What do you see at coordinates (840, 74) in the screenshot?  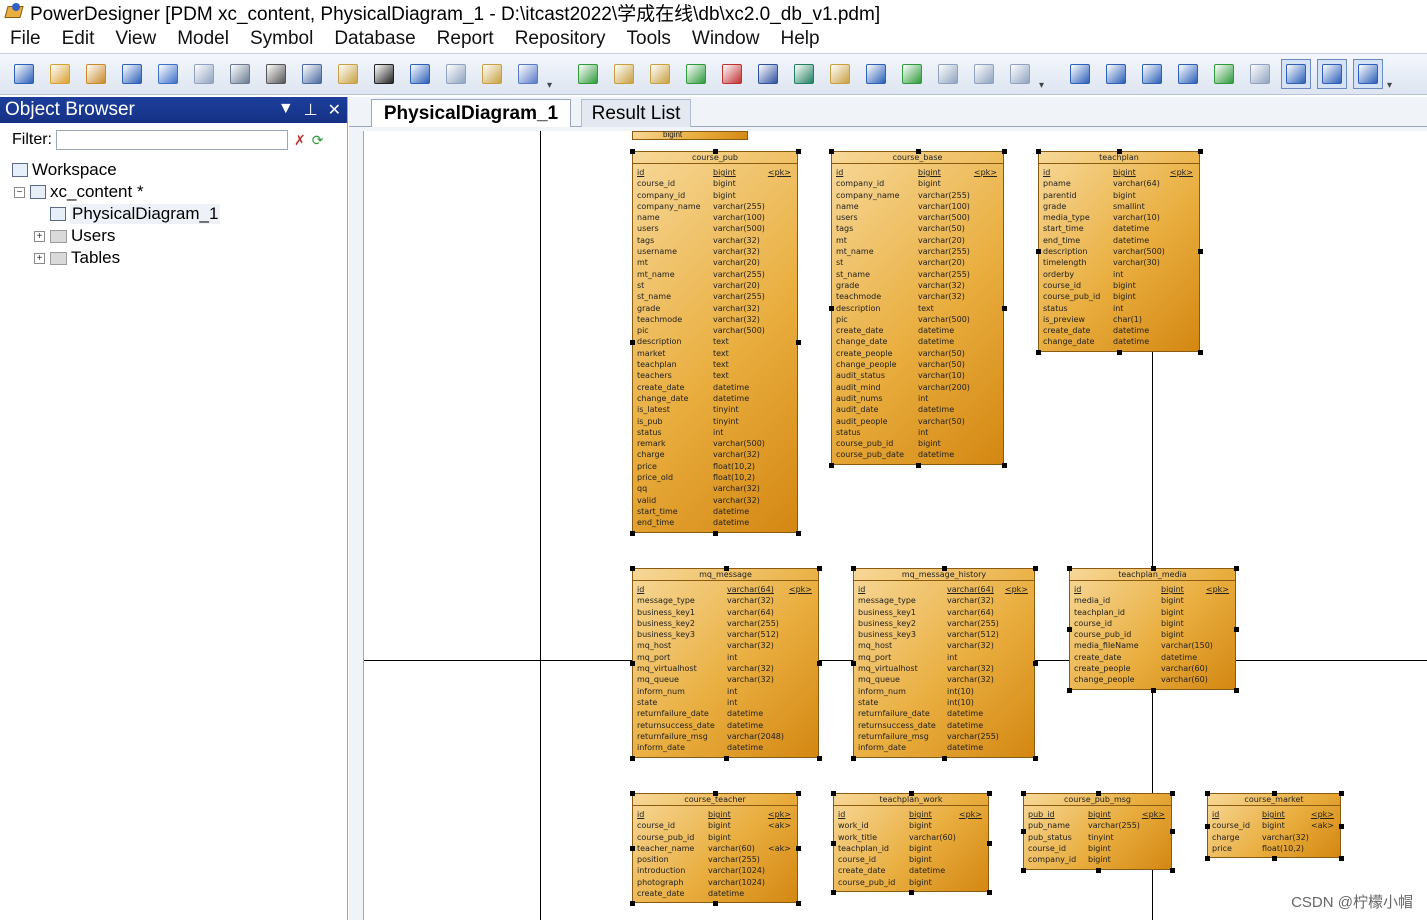 I see `brush-icon` at bounding box center [840, 74].